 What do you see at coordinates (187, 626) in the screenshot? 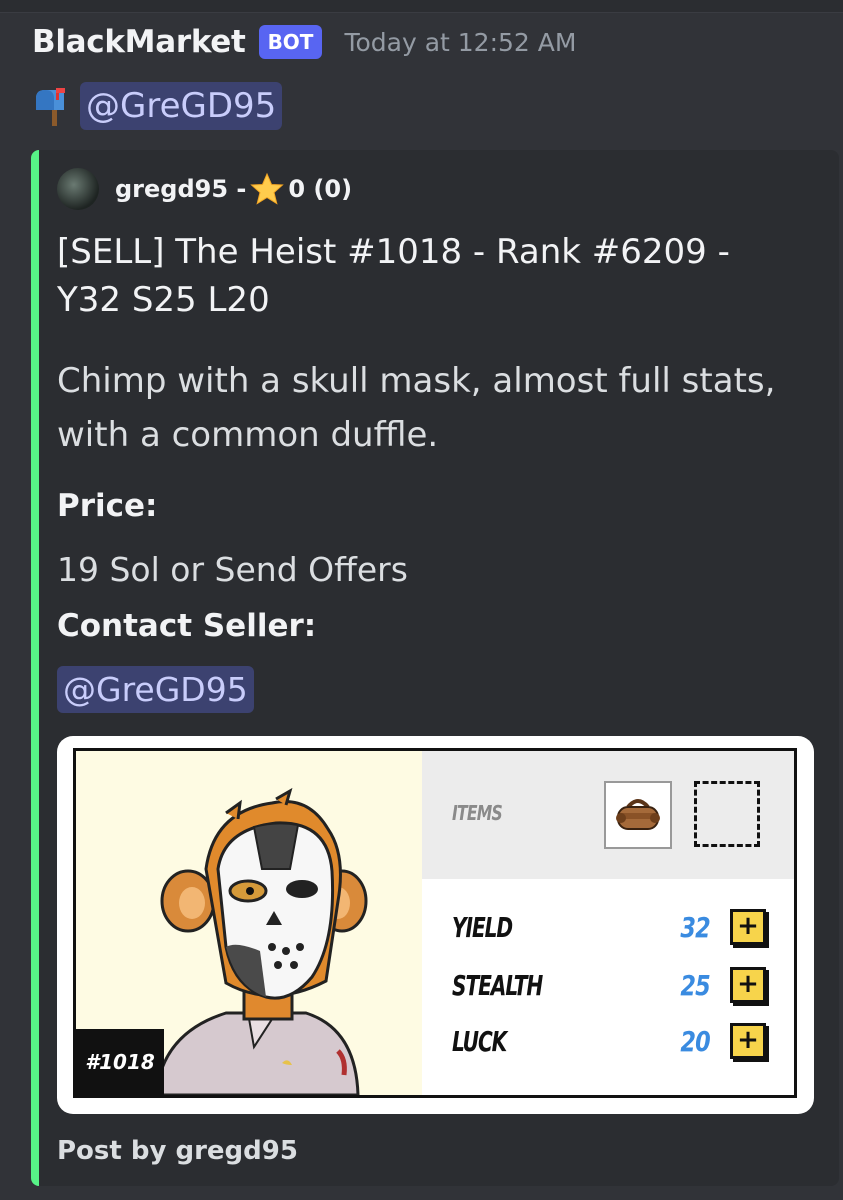
I see `contact-field-name: Contact Seller:` at bounding box center [187, 626].